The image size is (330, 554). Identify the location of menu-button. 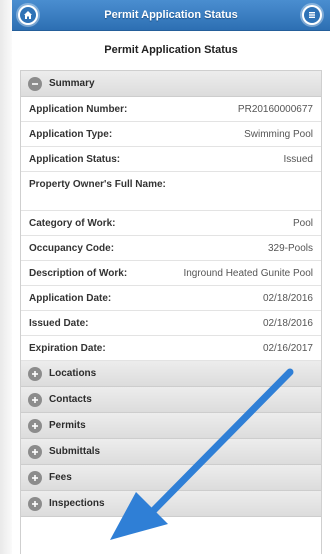
(312, 15).